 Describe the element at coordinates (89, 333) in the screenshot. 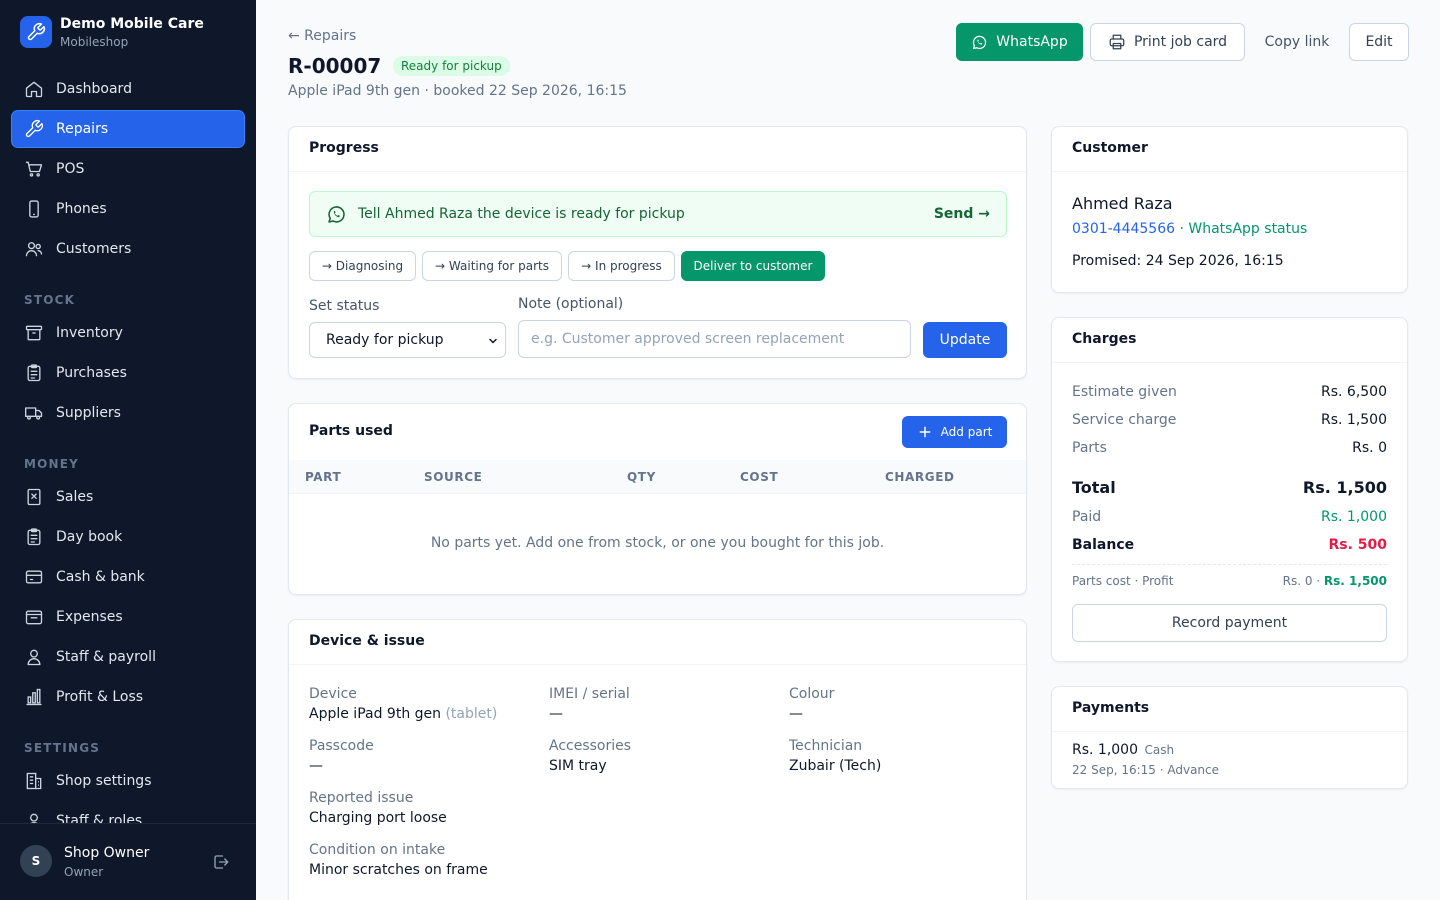

I see `sidebar-item-label: Inventory` at that location.